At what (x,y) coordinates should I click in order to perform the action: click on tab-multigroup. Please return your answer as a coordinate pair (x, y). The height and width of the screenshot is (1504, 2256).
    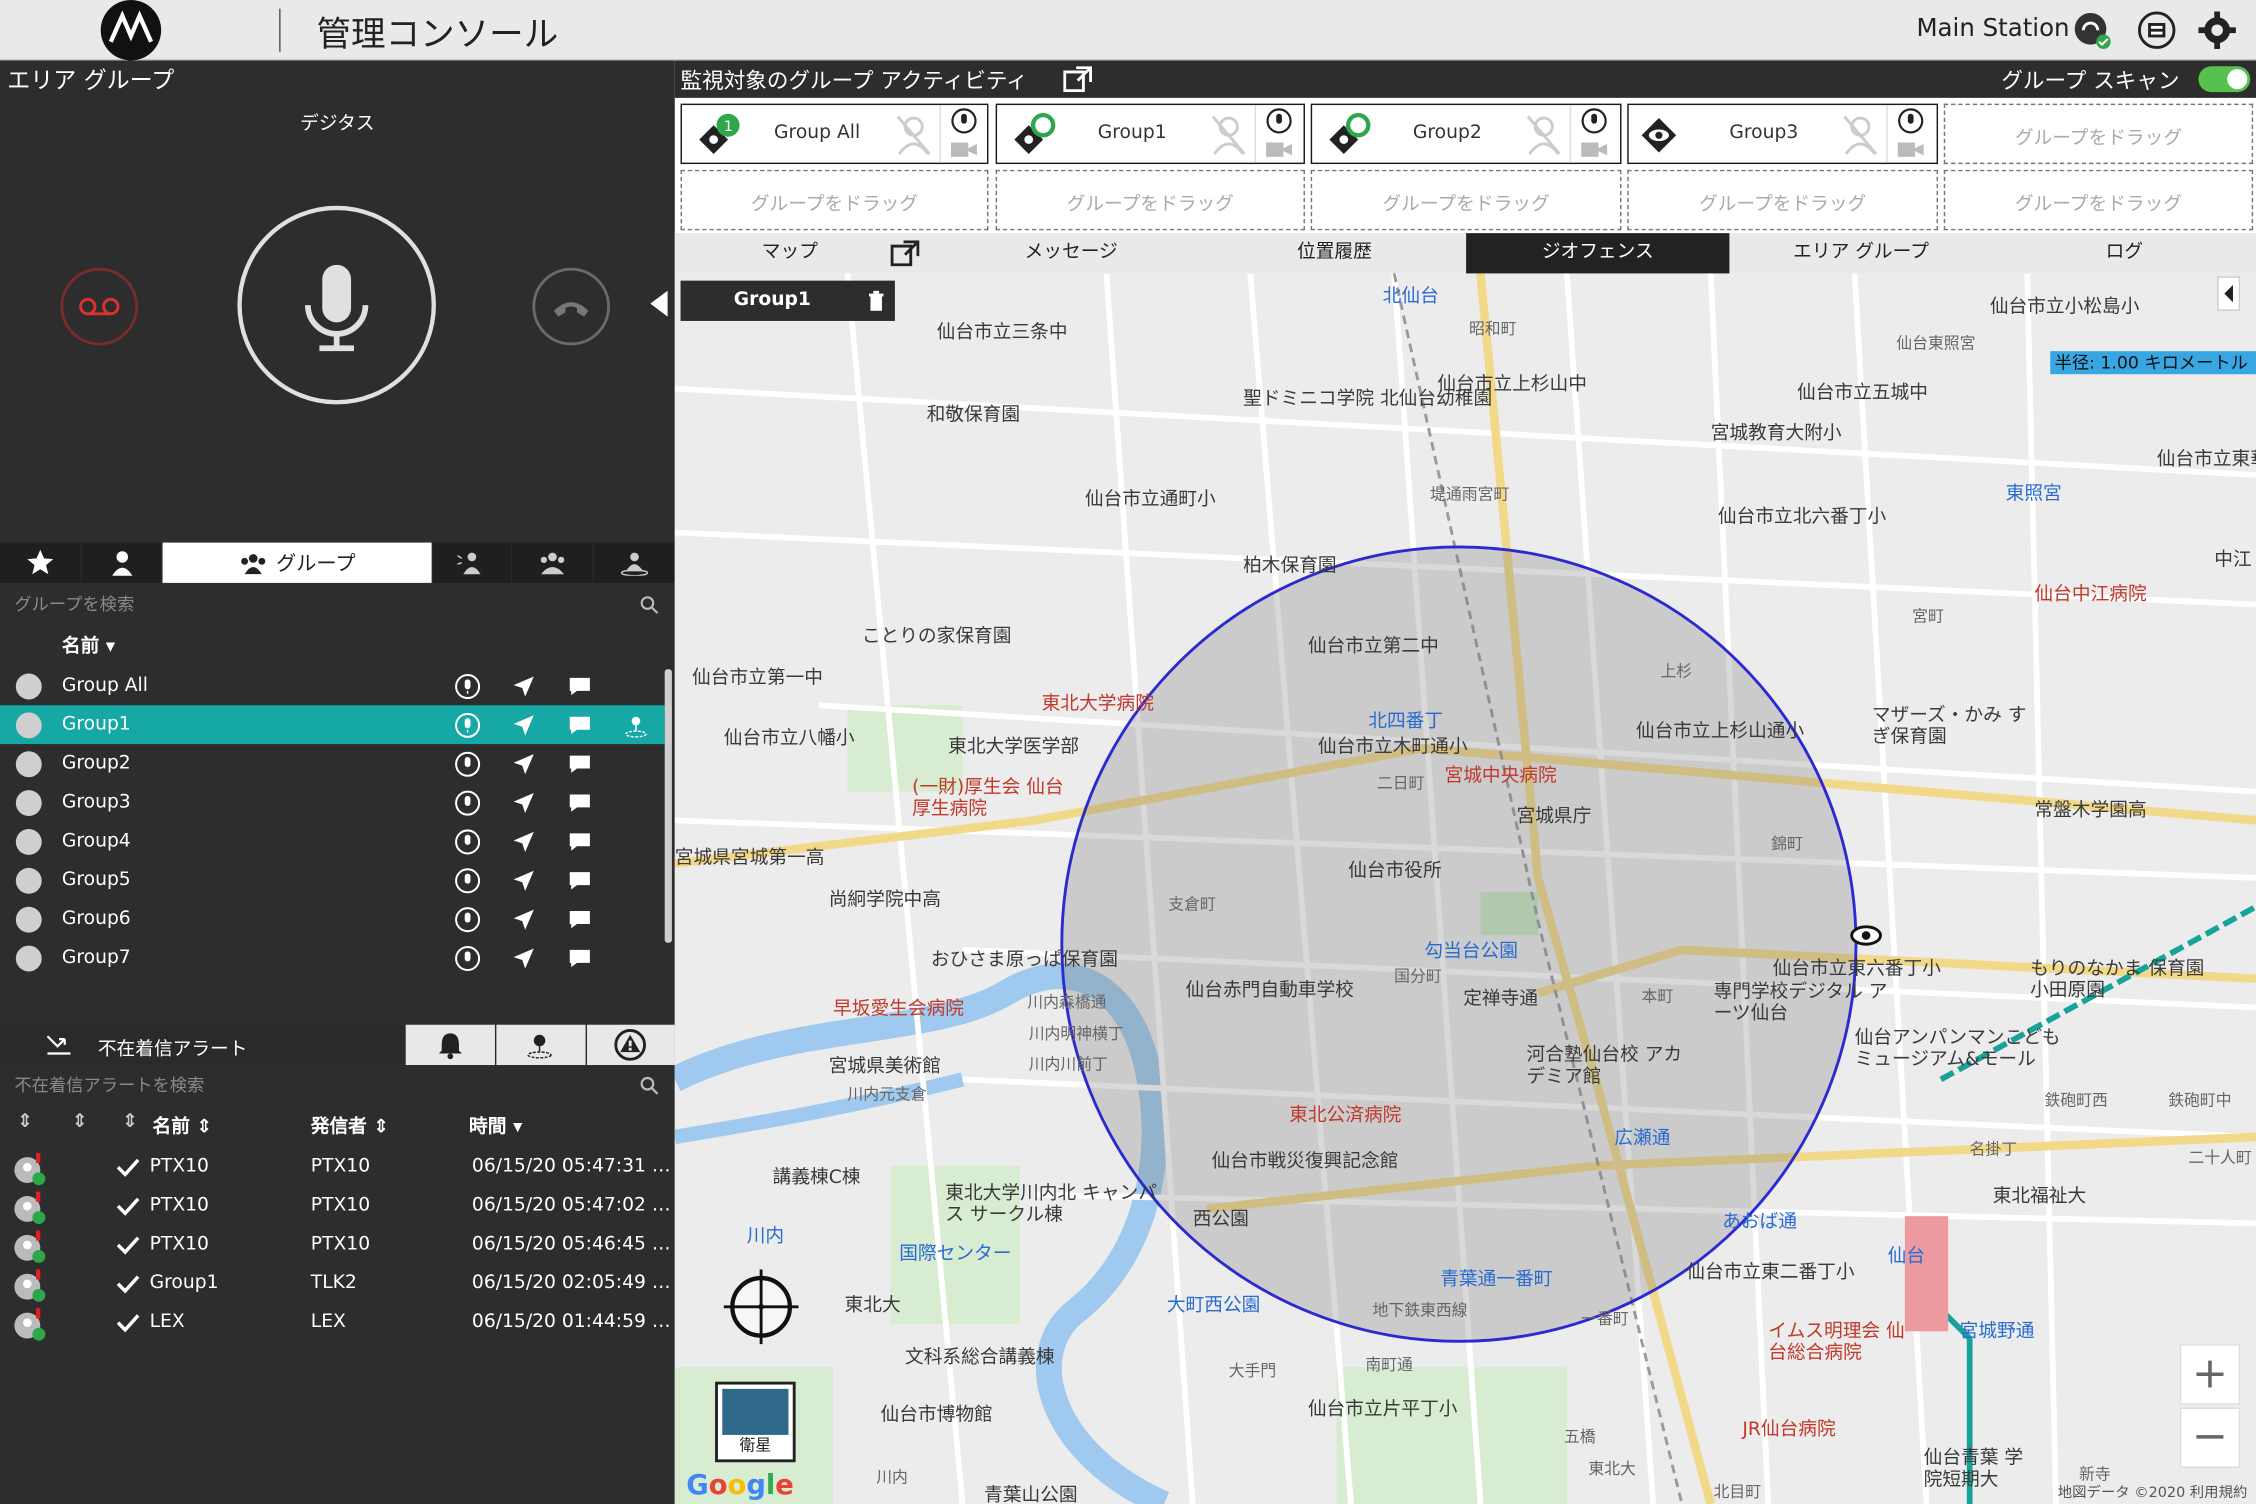
    Looking at the image, I should click on (552, 562).